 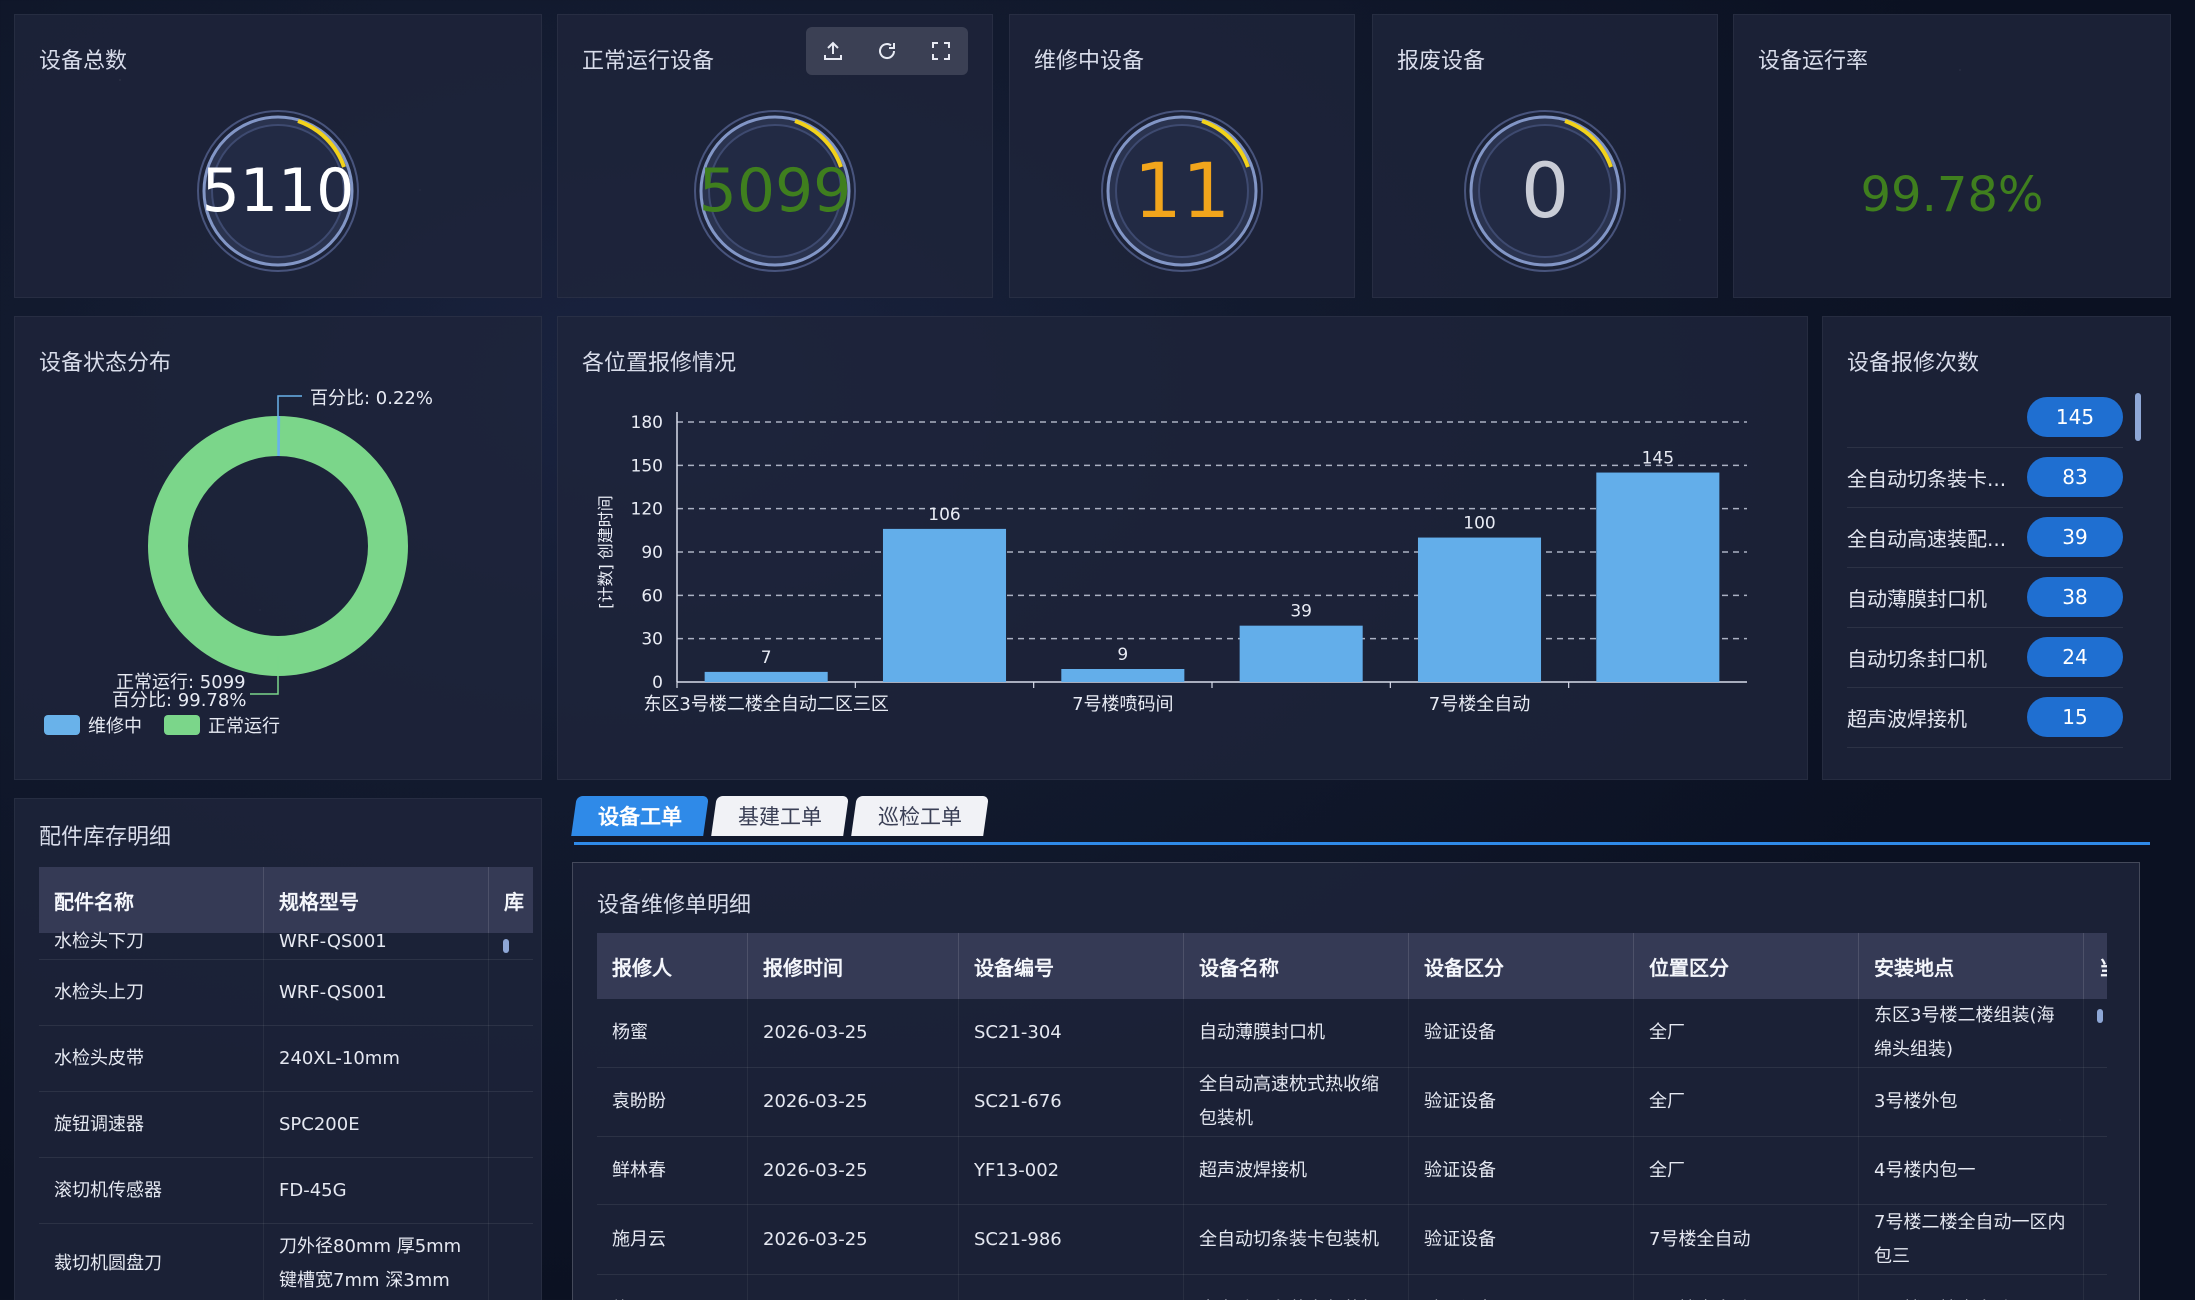 I want to click on col-header-equipment-type: 设备区分, so click(x=1521, y=966).